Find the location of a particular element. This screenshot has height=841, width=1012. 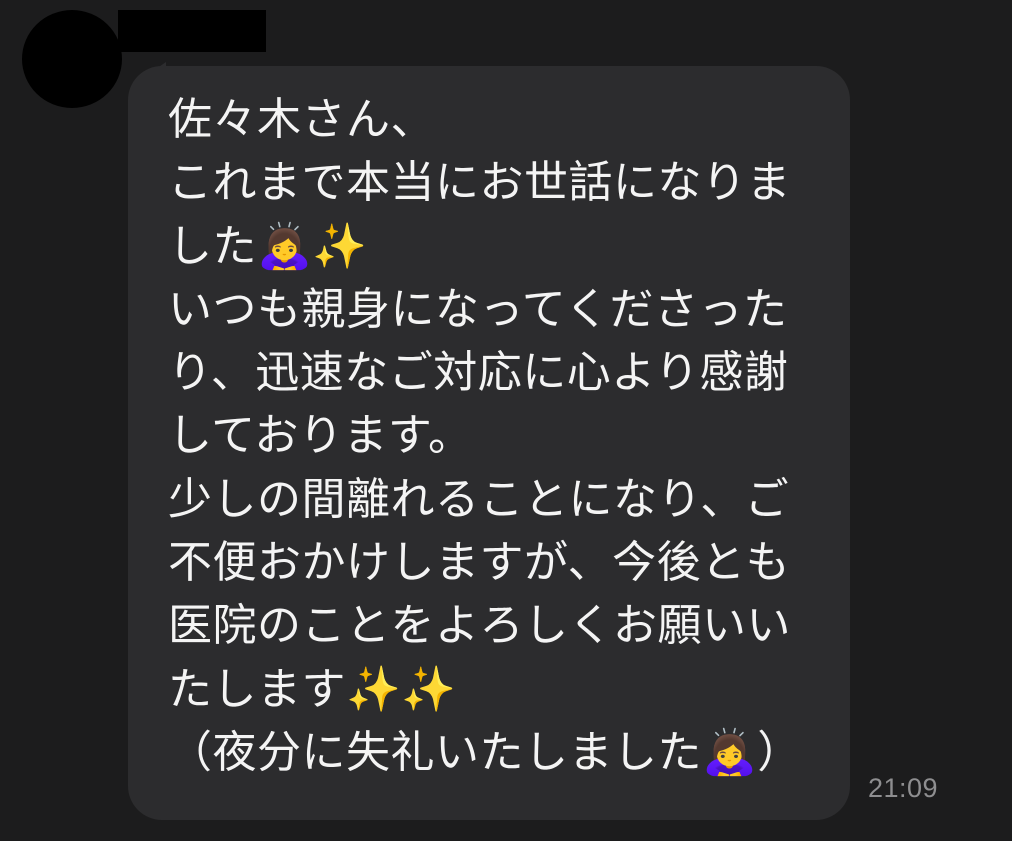

message-line: （夜分に失礼いたしました🙇‍♀️） is located at coordinates (485, 752).